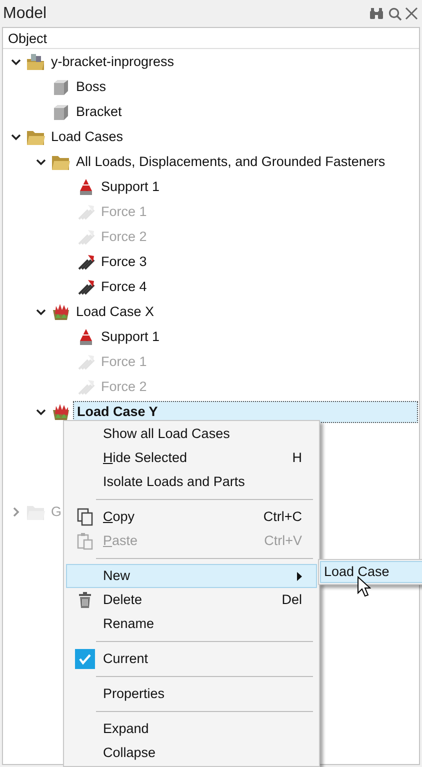 The image size is (422, 767). Describe the element at coordinates (85, 659) in the screenshot. I see `checkbox` at that location.